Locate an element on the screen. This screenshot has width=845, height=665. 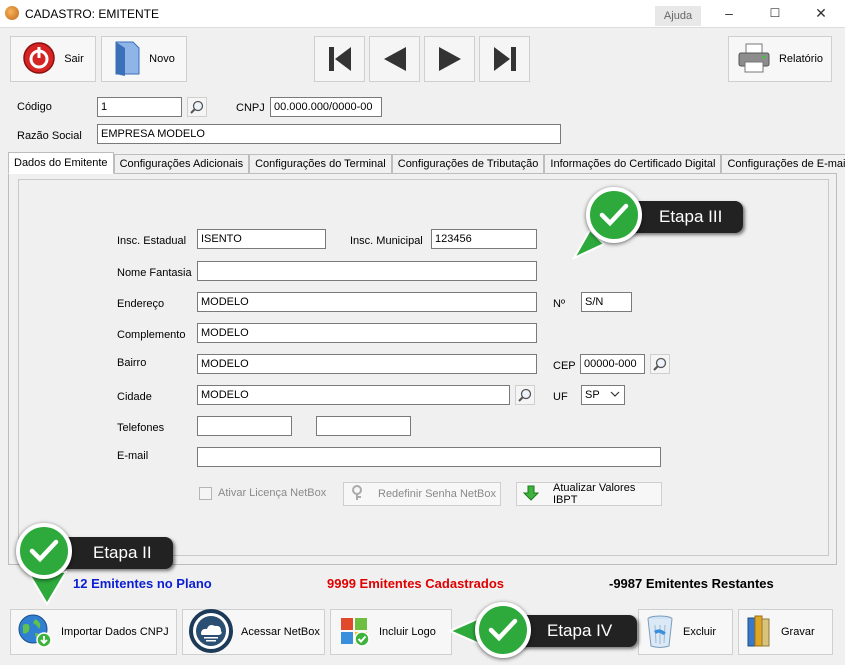
next-record-button is located at coordinates (449, 59).